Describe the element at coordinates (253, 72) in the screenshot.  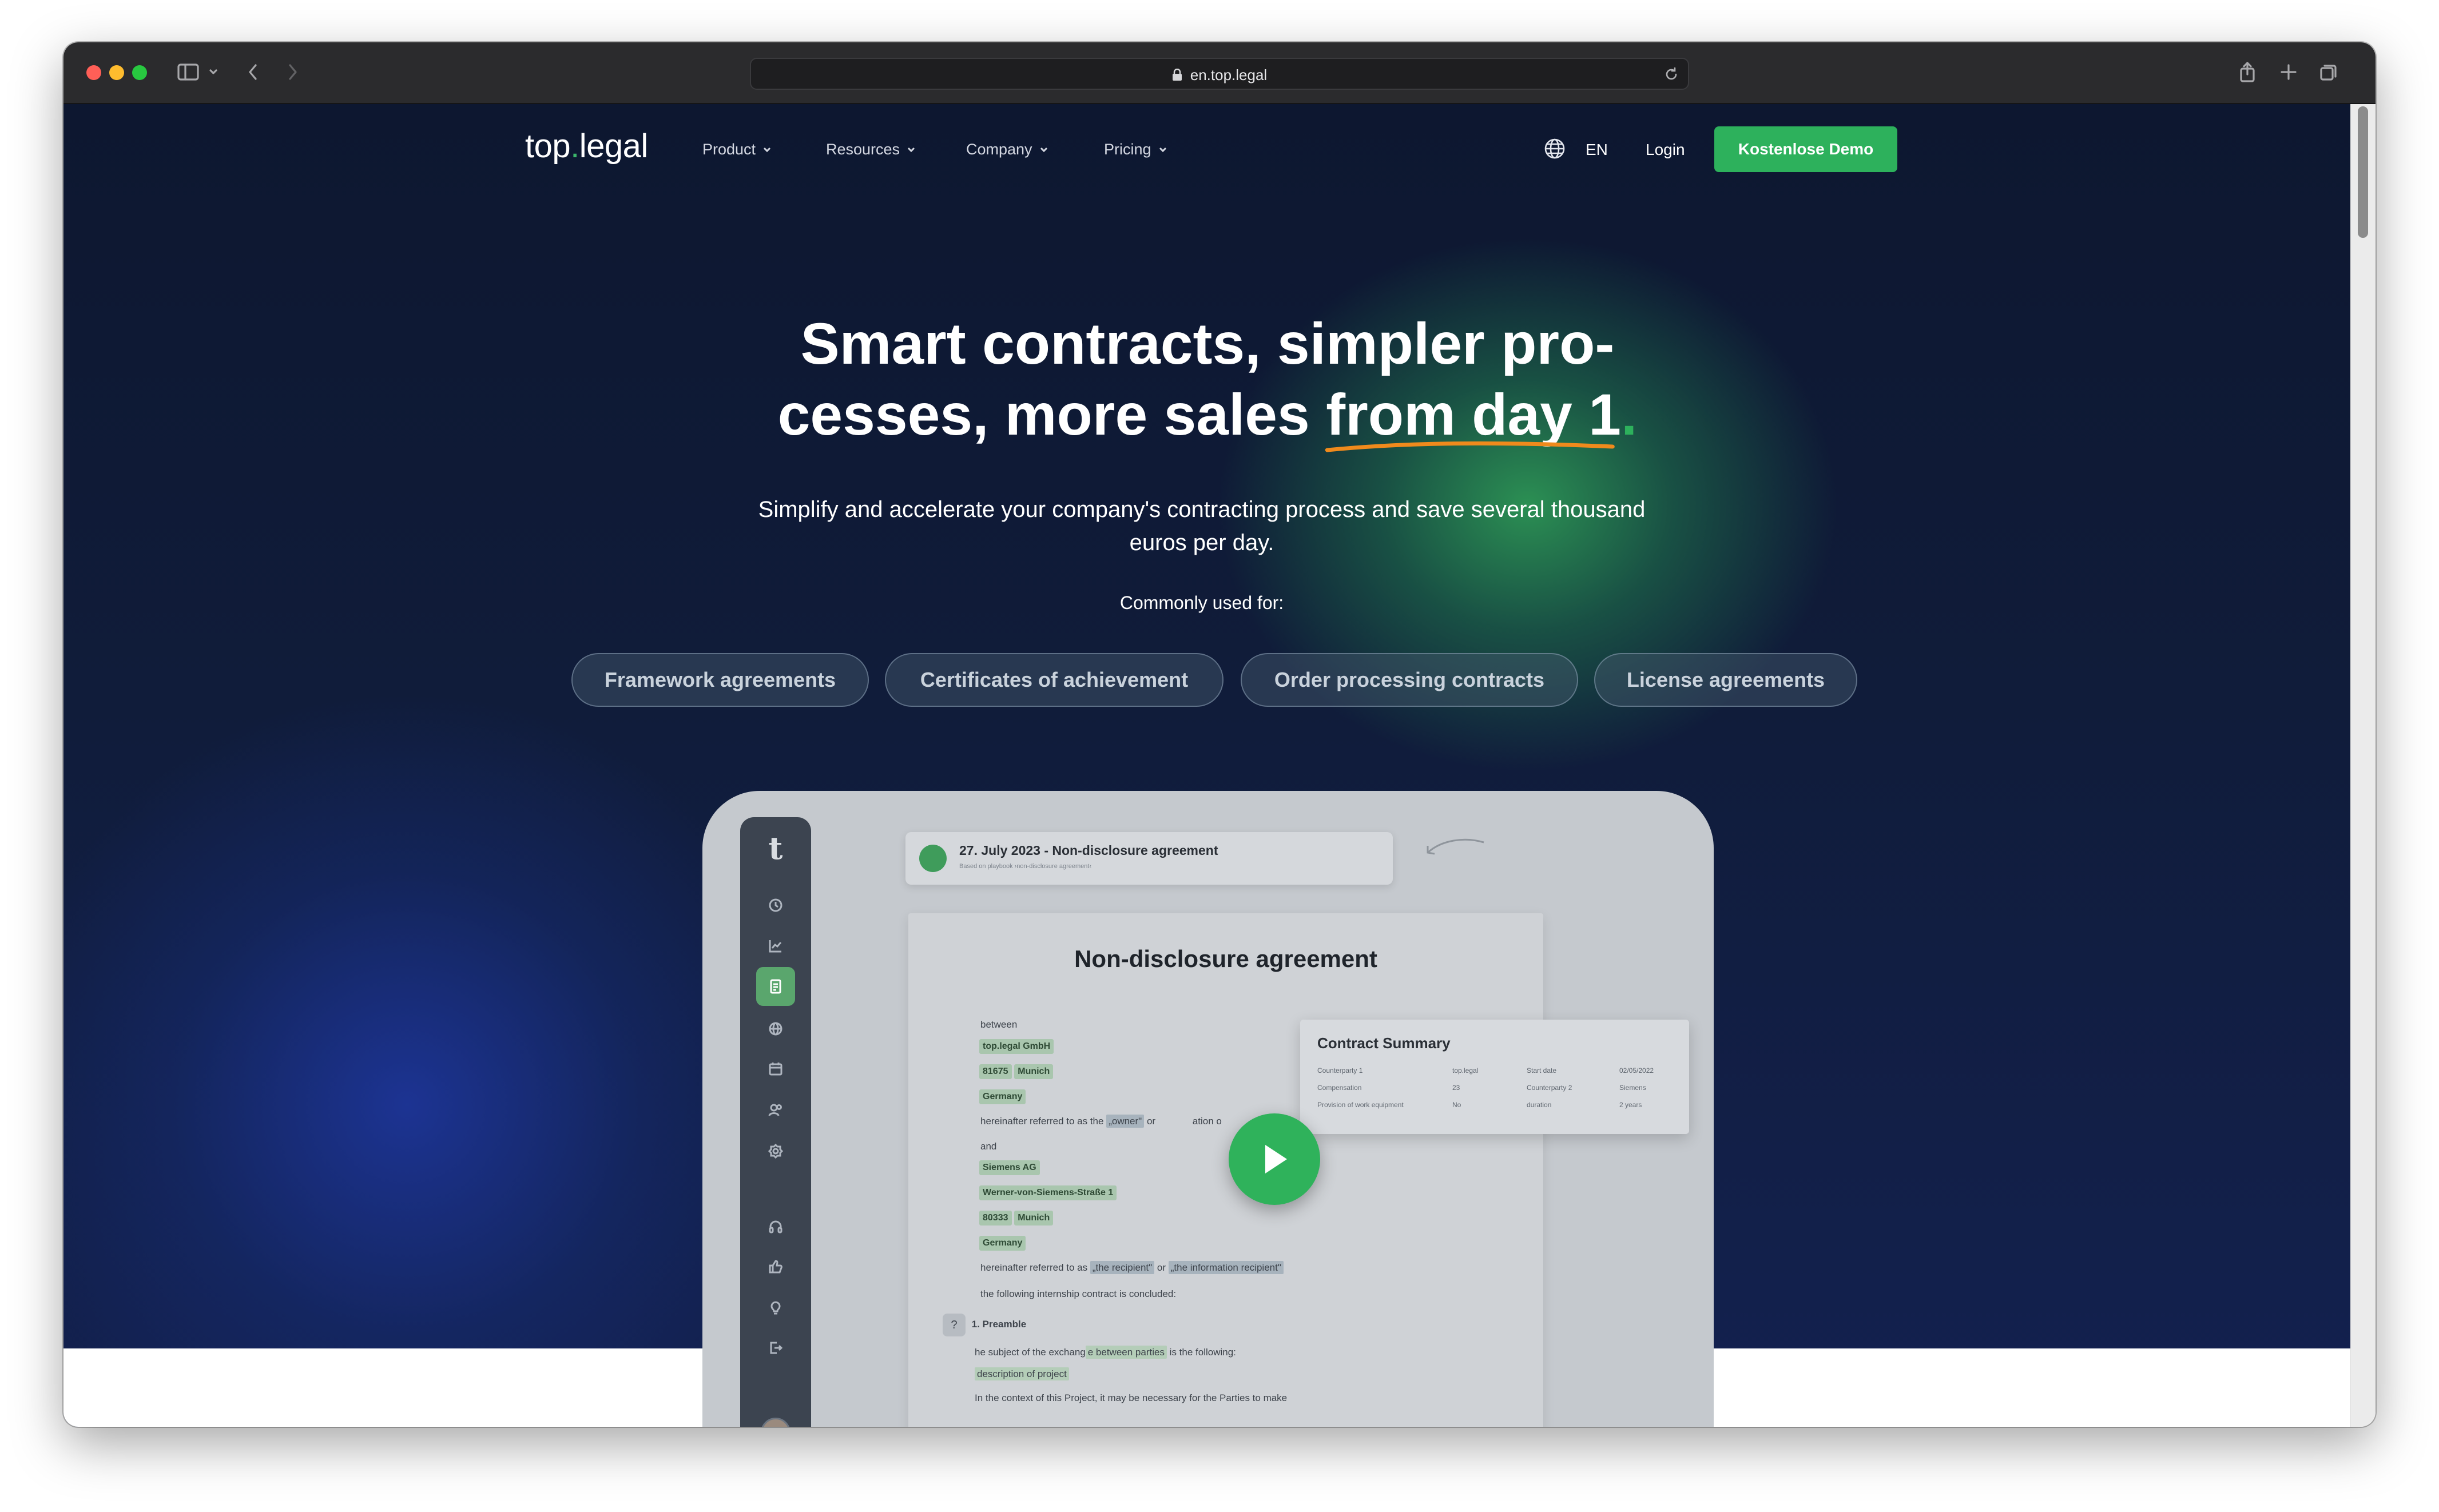
I see `back-icon` at that location.